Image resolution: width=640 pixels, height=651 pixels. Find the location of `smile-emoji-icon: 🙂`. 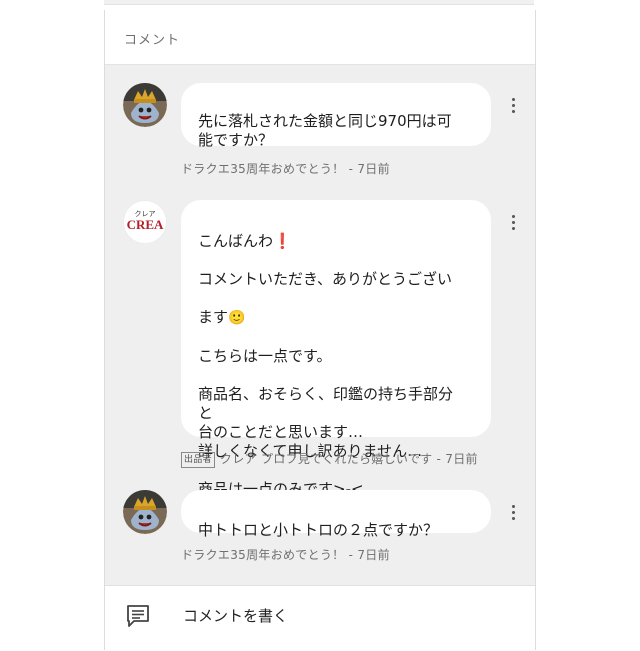

smile-emoji-icon: 🙂 is located at coordinates (237, 318).